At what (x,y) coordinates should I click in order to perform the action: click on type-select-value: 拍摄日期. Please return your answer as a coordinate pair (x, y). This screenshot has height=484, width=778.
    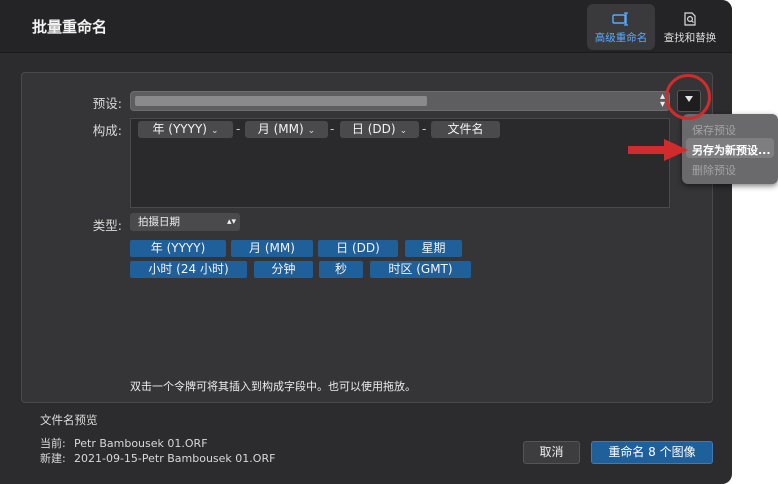
    Looking at the image, I should click on (159, 222).